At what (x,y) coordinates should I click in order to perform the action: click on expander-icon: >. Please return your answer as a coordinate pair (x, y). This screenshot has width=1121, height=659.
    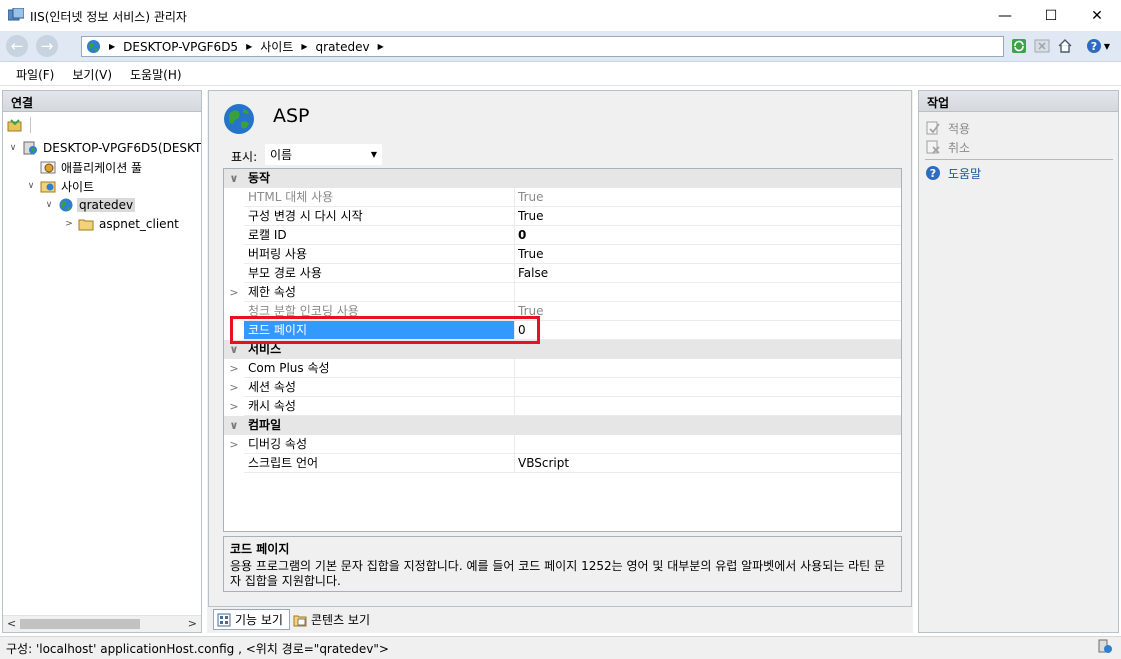
    Looking at the image, I should click on (69, 224).